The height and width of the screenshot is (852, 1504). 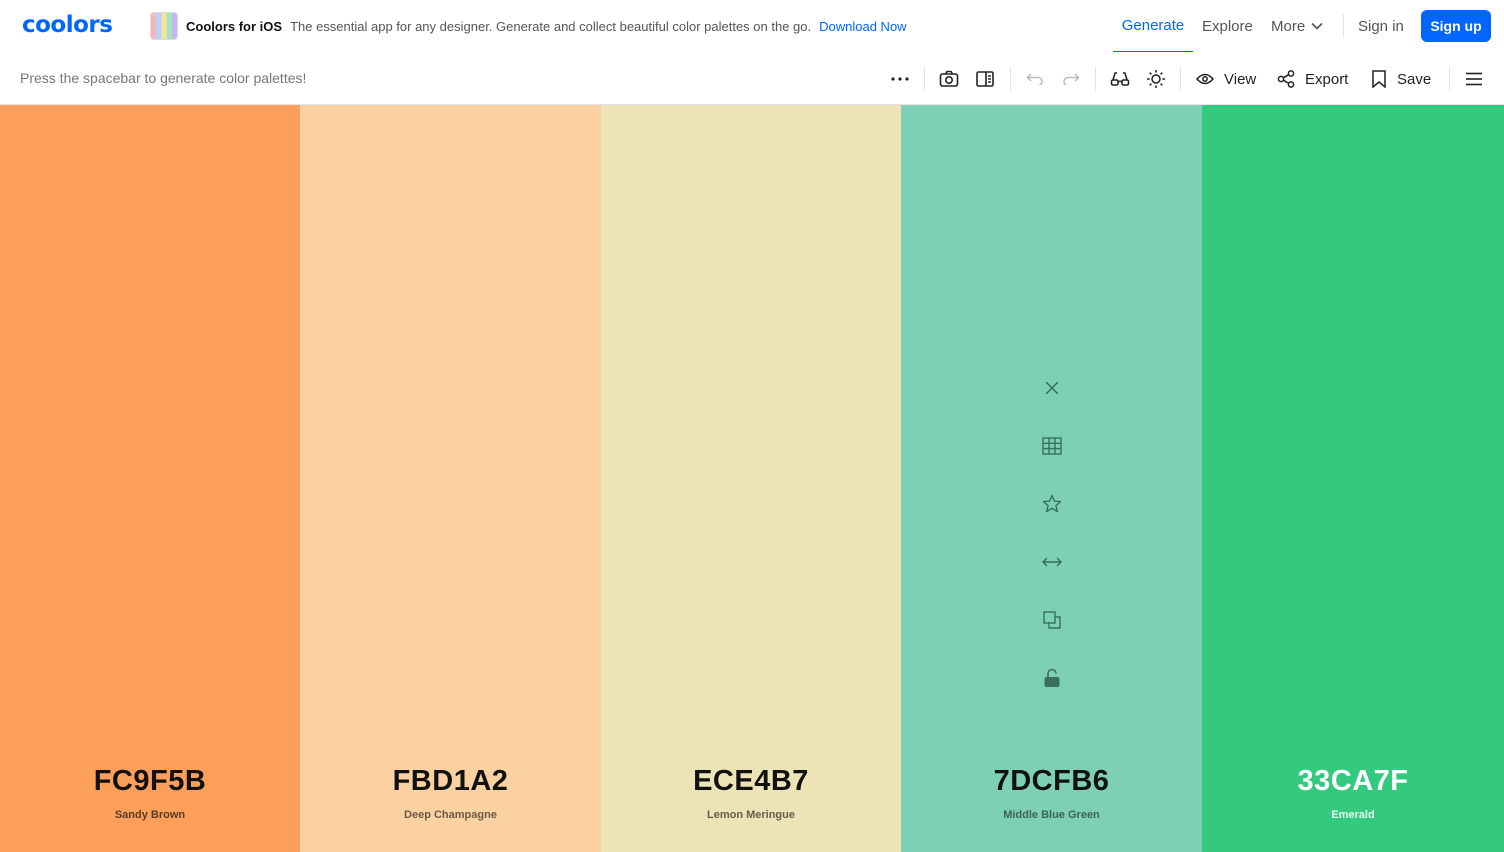 I want to click on save-button: Save, so click(x=1401, y=79).